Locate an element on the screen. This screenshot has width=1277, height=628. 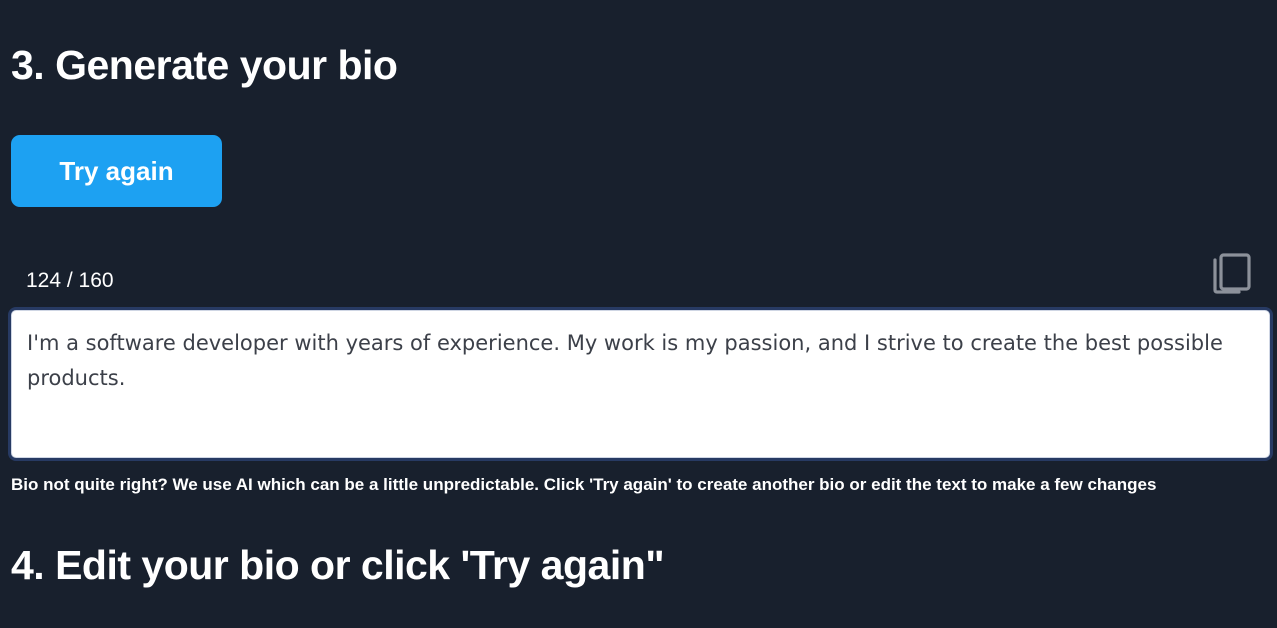
character-counter: 124 / 160 is located at coordinates (70, 280).